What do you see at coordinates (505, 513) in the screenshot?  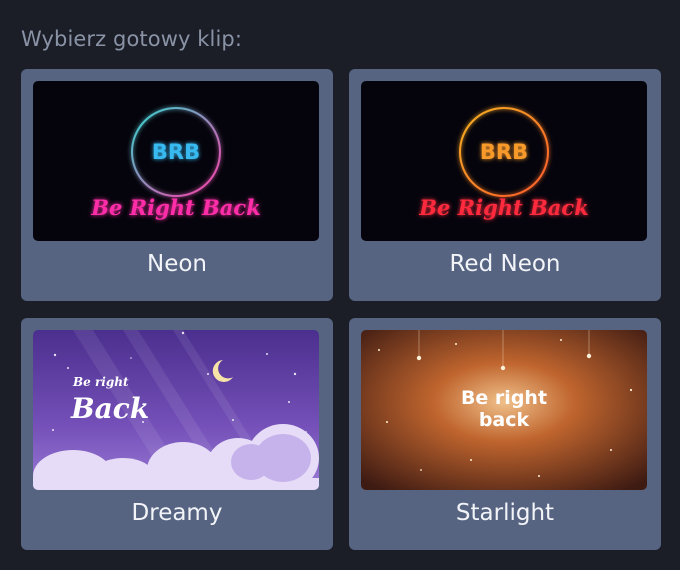 I see `clip-label-starlight: Starlight` at bounding box center [505, 513].